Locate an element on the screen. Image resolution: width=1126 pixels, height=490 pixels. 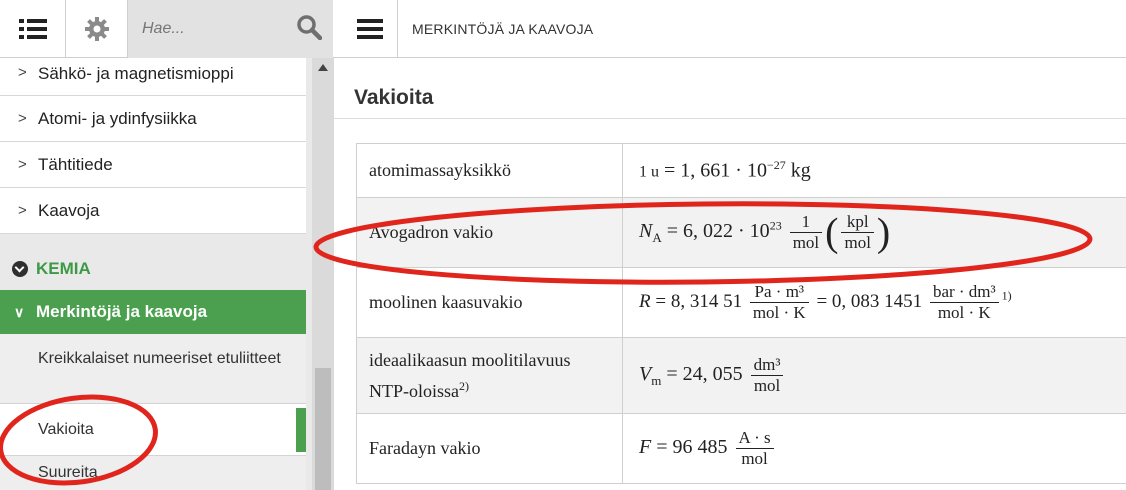
settings-button is located at coordinates (97, 29).